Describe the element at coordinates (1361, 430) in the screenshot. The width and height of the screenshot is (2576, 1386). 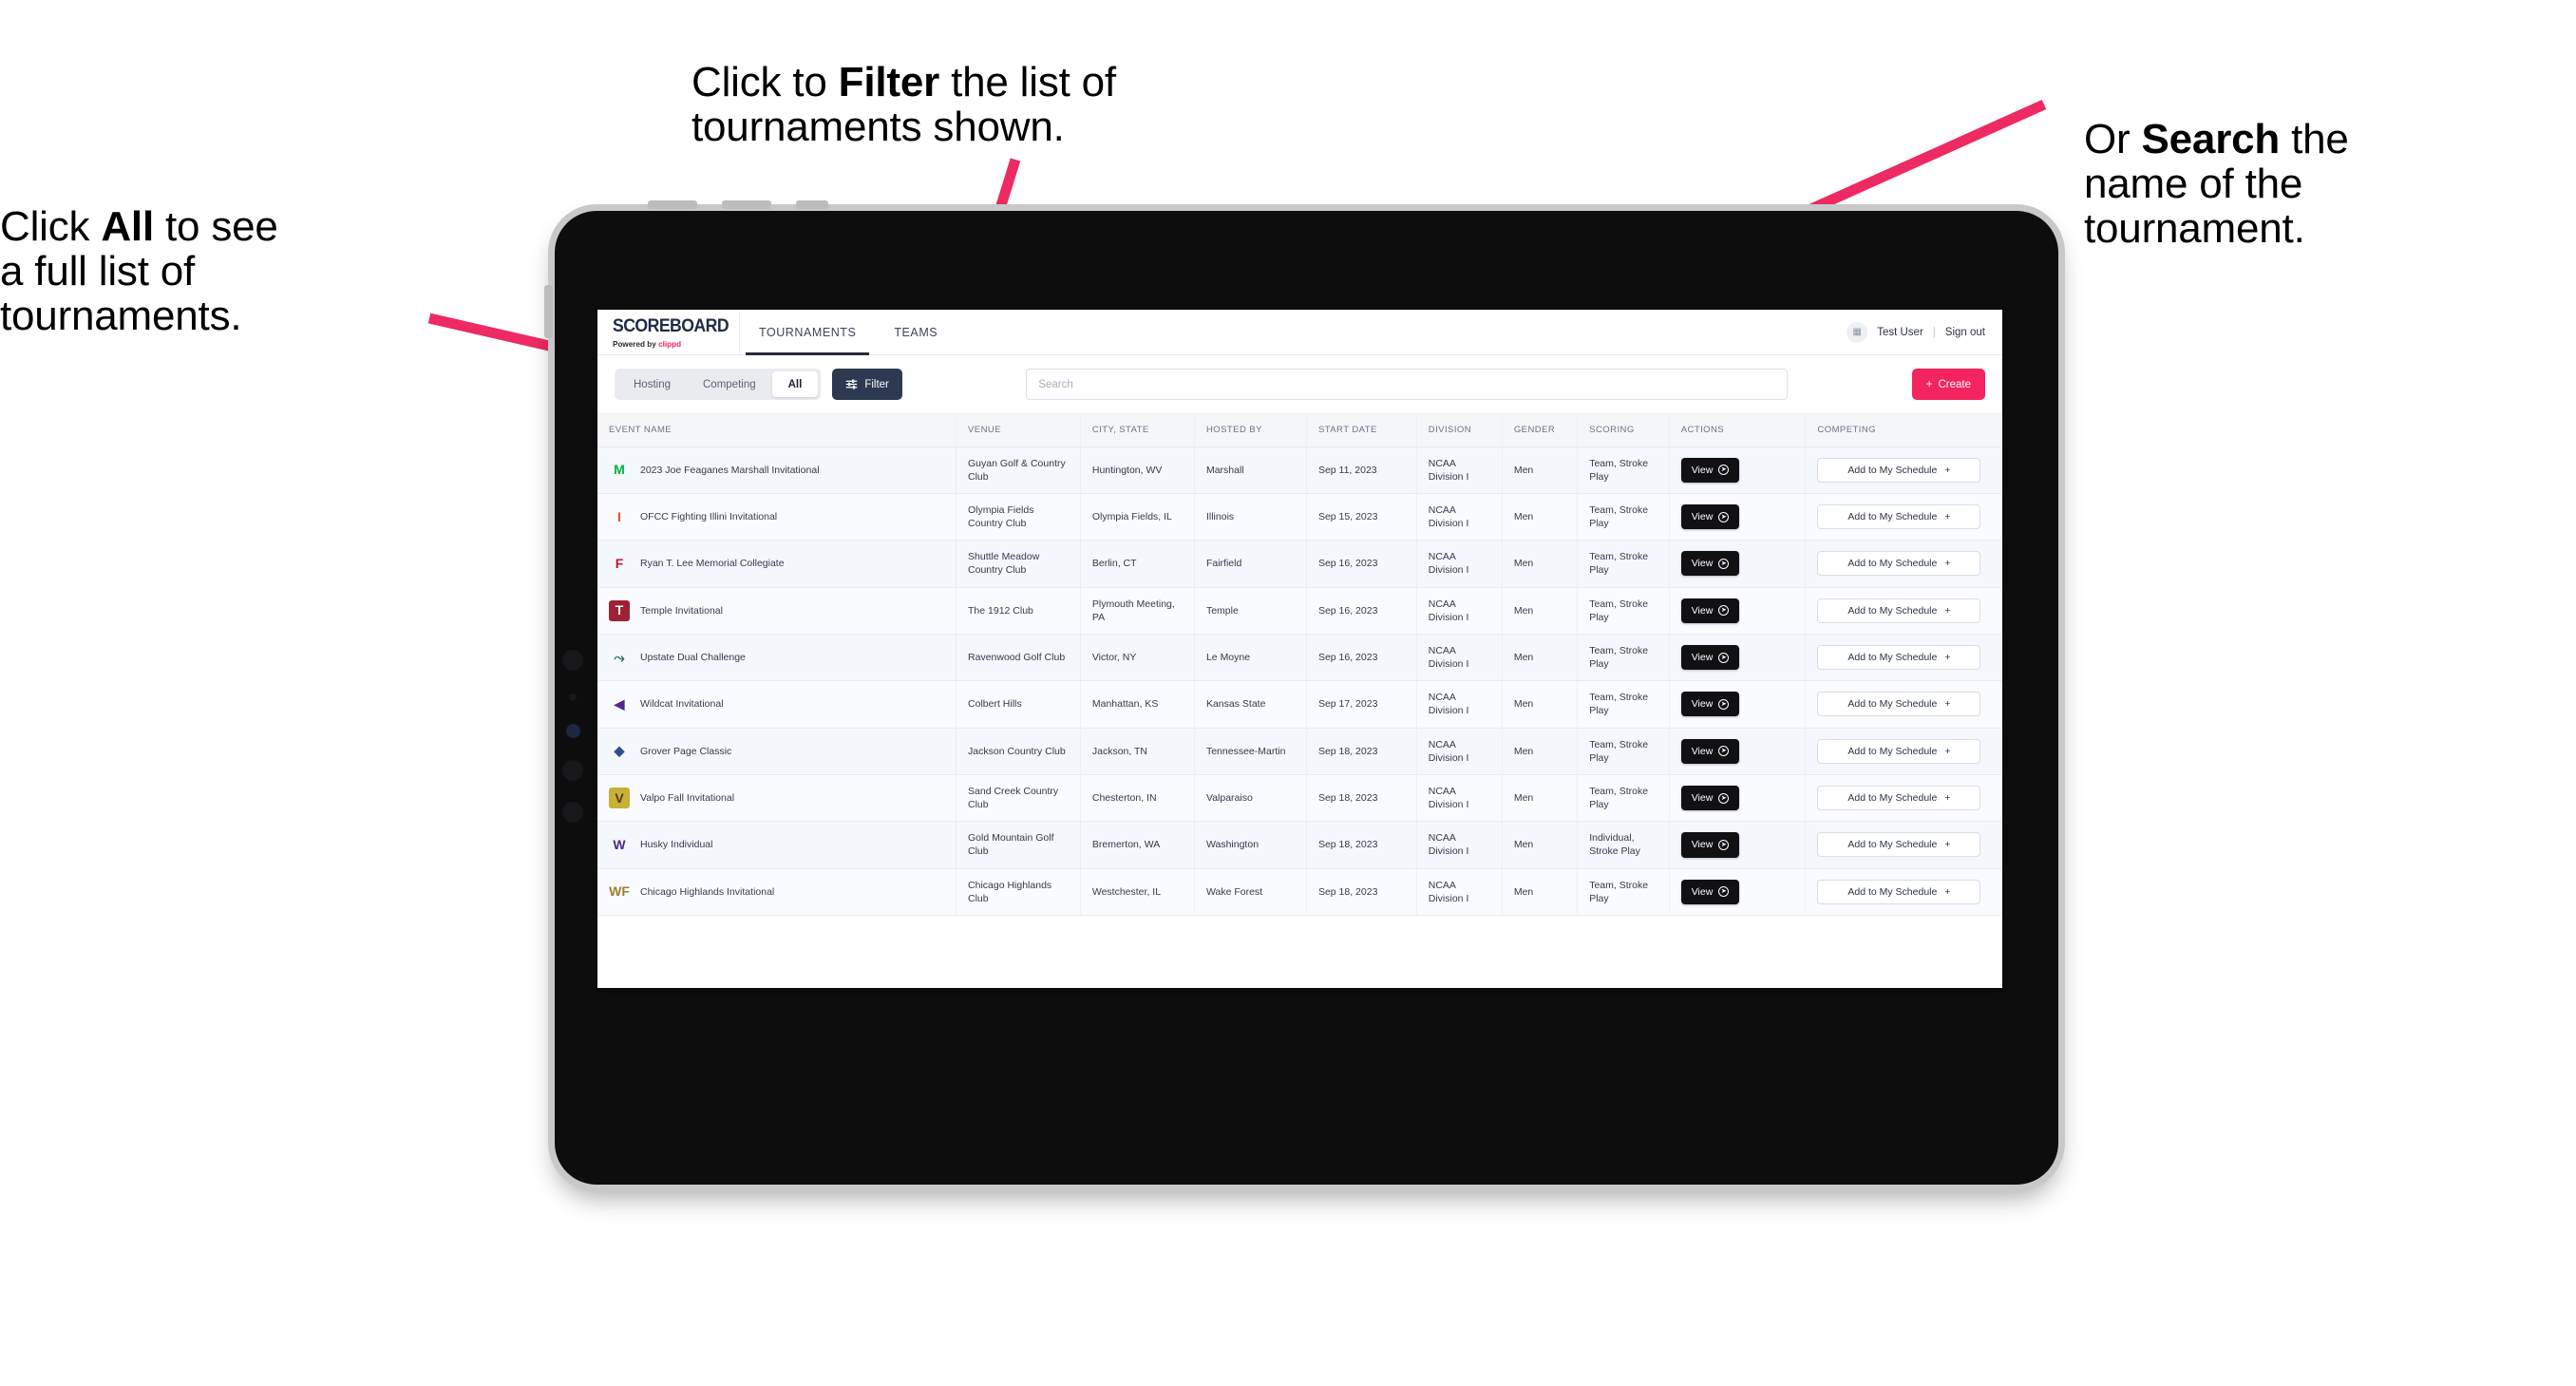
I see `column-start-date: START DATE` at that location.